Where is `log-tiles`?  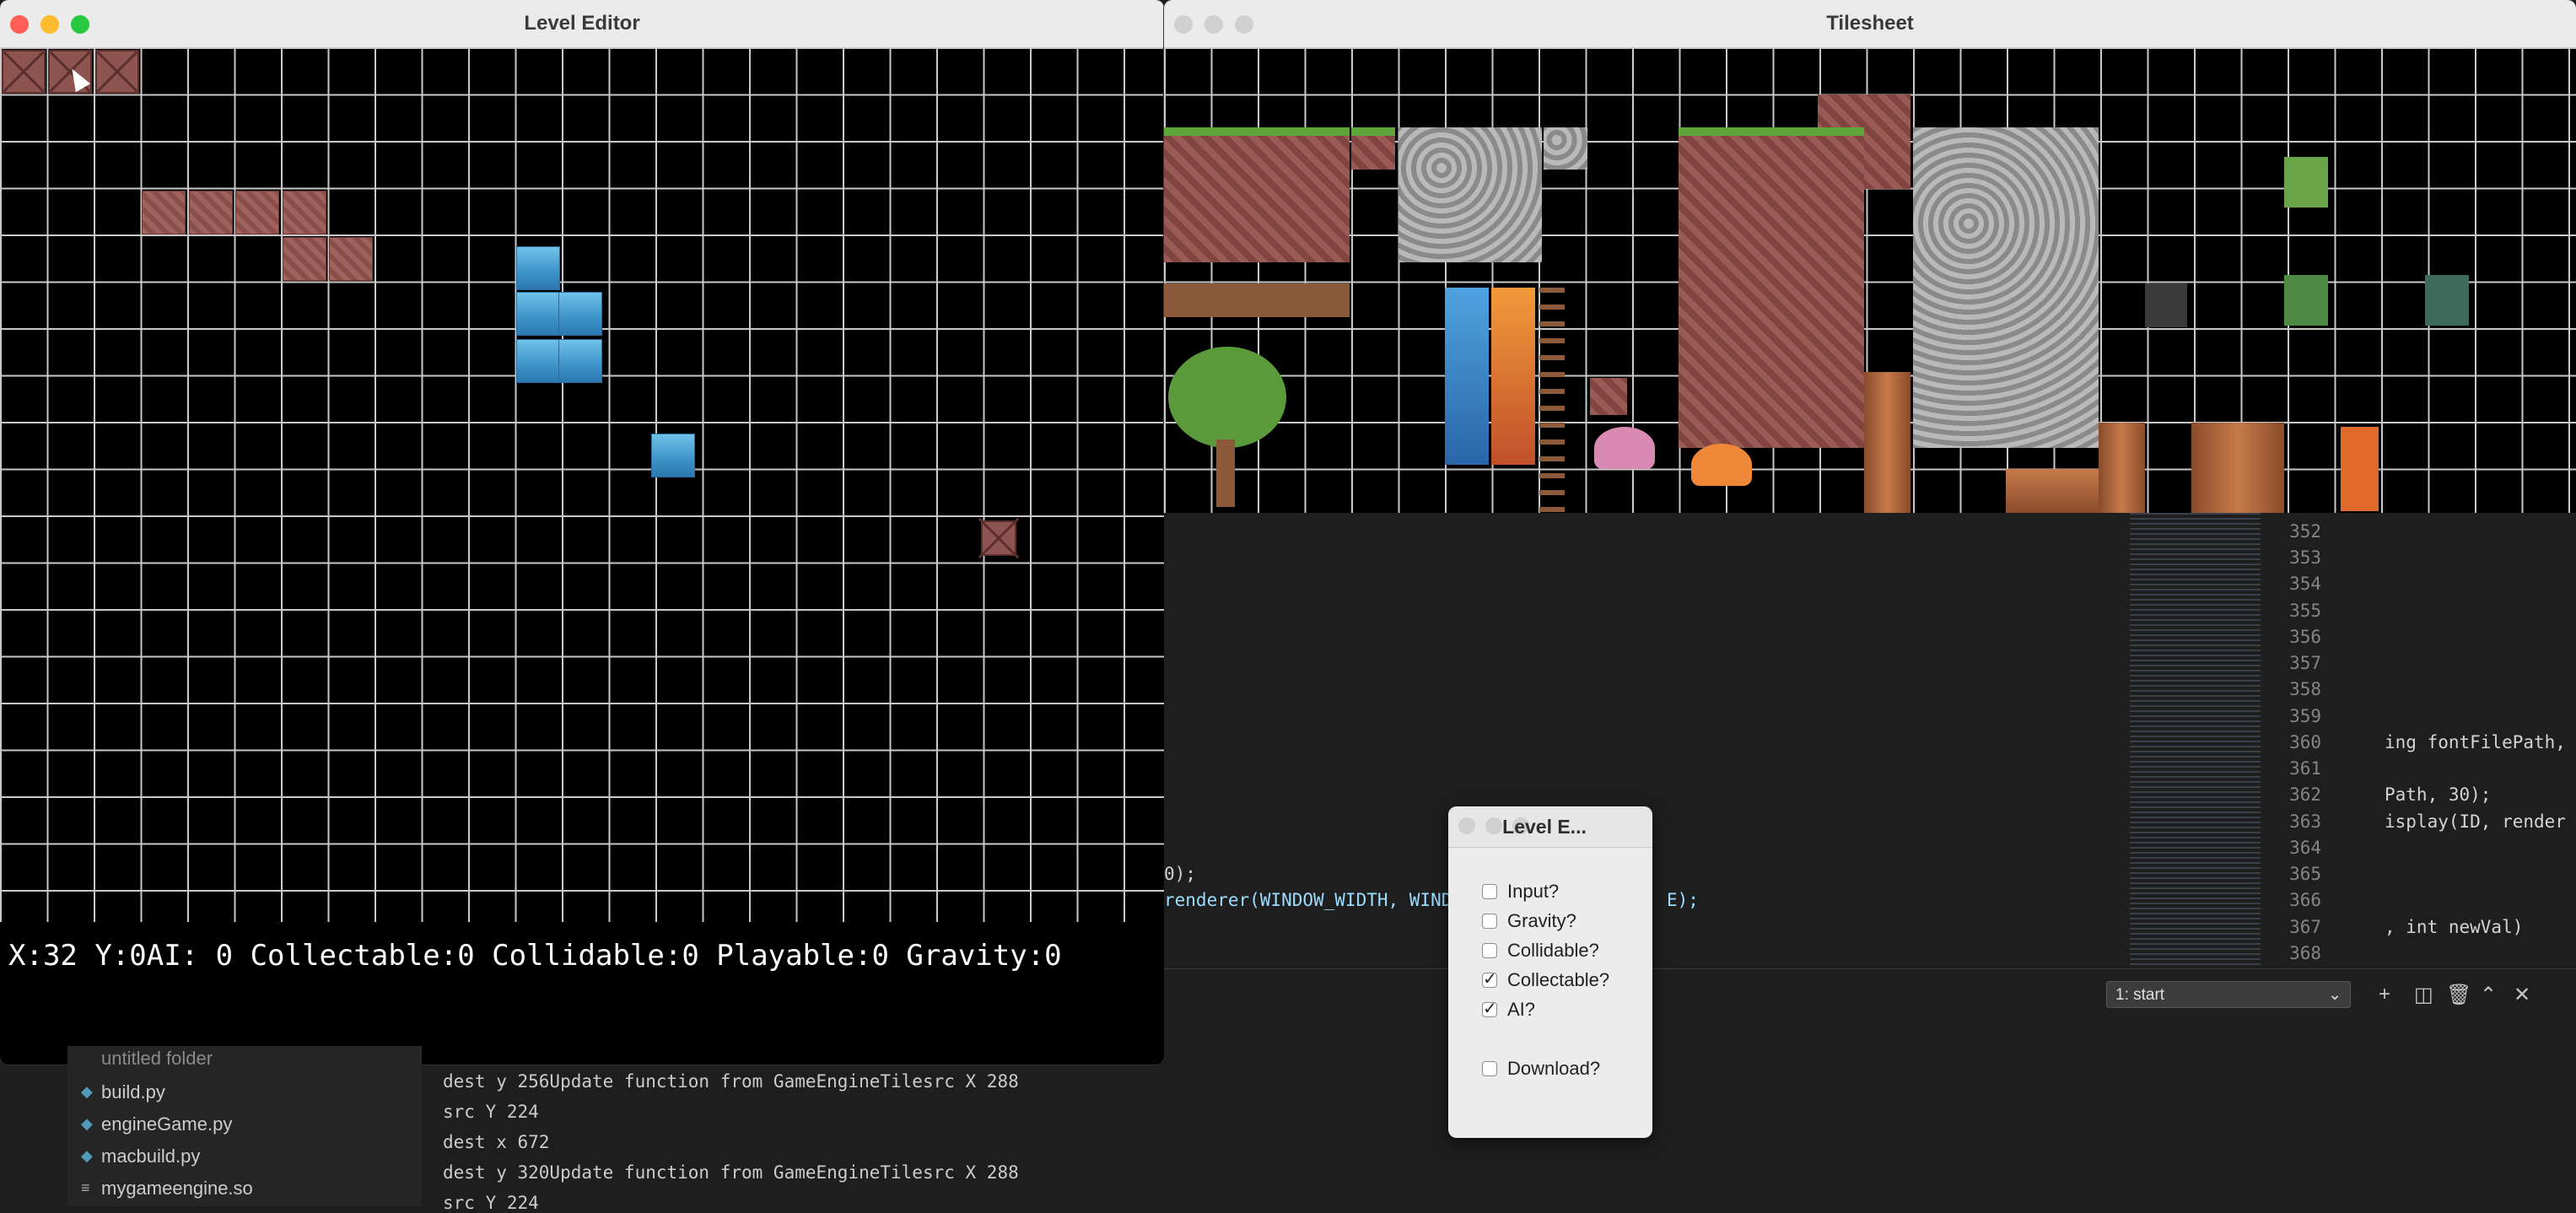
log-tiles is located at coordinates (2237, 468).